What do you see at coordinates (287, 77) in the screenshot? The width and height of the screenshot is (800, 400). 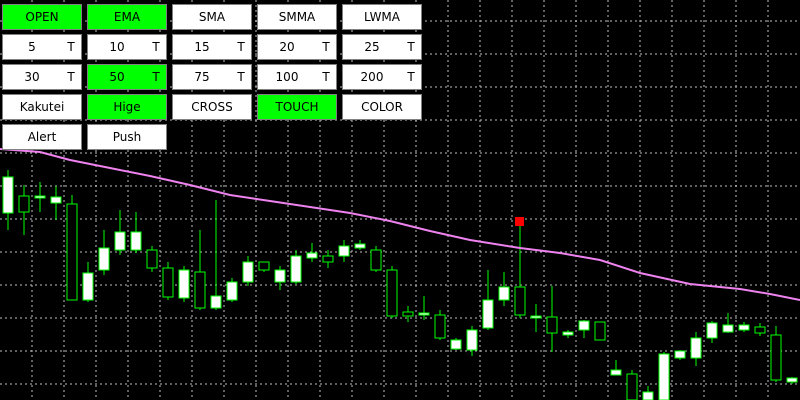 I see `period-value: 100` at bounding box center [287, 77].